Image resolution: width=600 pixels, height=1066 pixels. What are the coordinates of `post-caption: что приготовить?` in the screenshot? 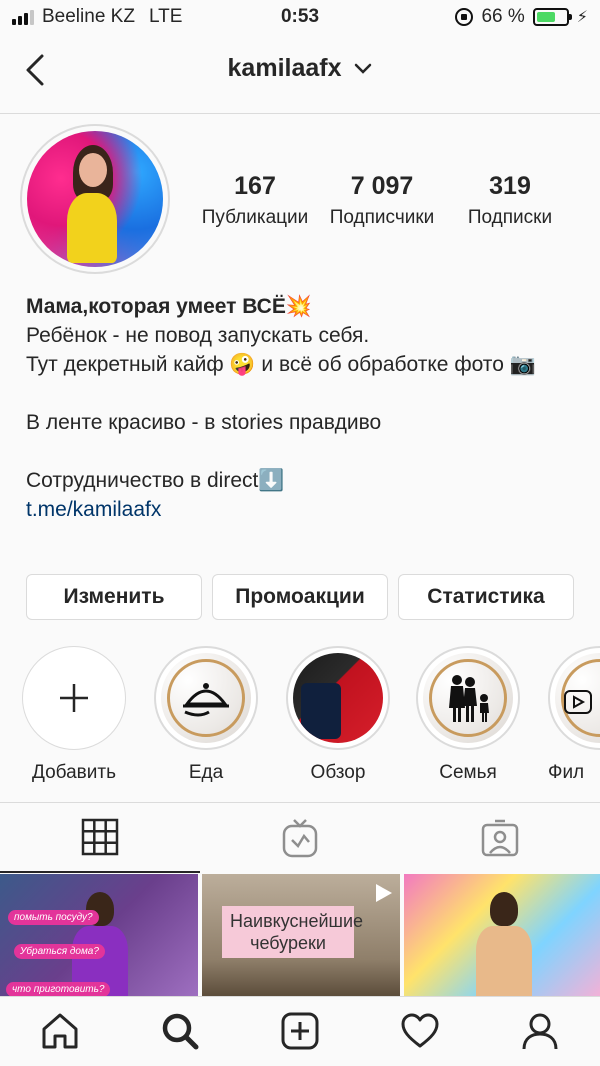 It's located at (58, 989).